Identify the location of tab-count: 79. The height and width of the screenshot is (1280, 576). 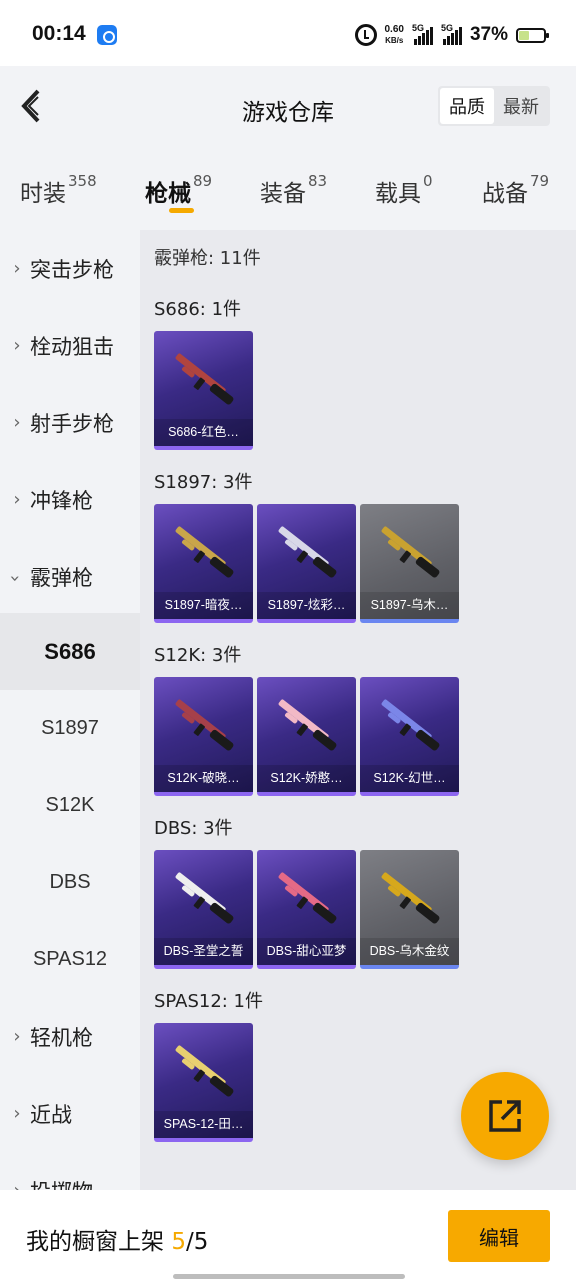
(540, 181).